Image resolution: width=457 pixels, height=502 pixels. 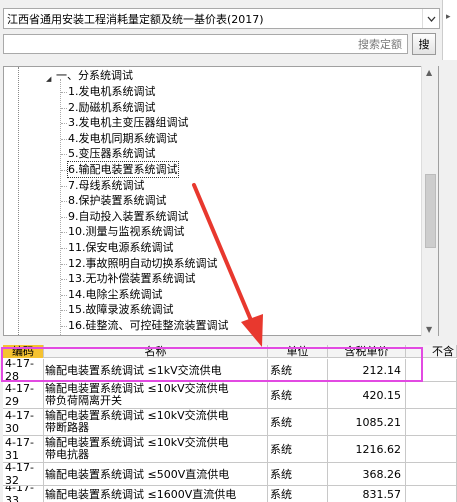 I want to click on table-row: 4-17-33 系统 831.57 输配电装置系统调试 ≤1600V直流供电, so click(x=230, y=494).